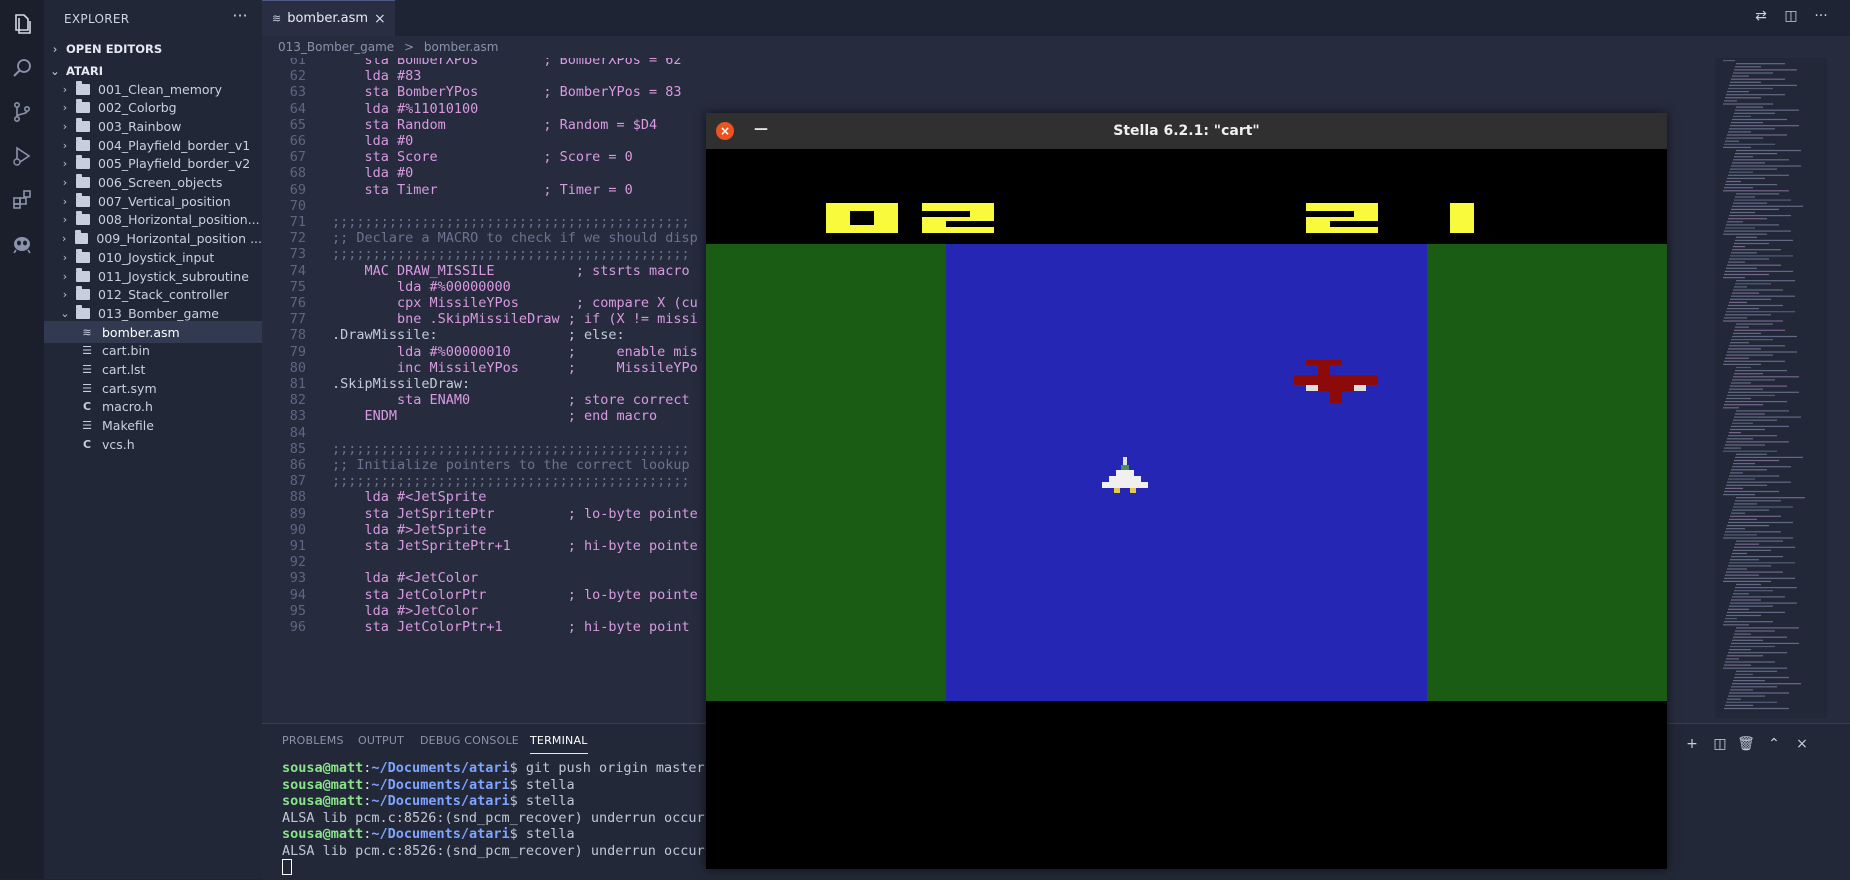 The image size is (1850, 880). What do you see at coordinates (862, 218) in the screenshot?
I see `score-digit-0-hole` at bounding box center [862, 218].